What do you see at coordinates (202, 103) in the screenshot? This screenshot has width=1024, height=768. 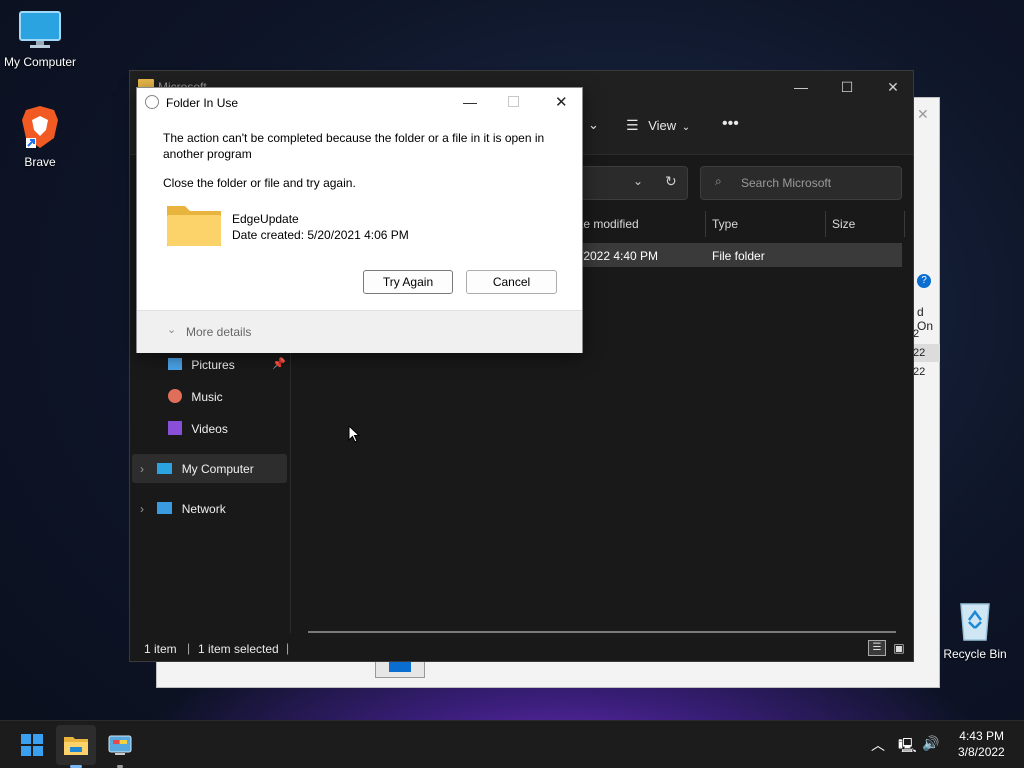 I see `dialog-title: Folder In Use` at bounding box center [202, 103].